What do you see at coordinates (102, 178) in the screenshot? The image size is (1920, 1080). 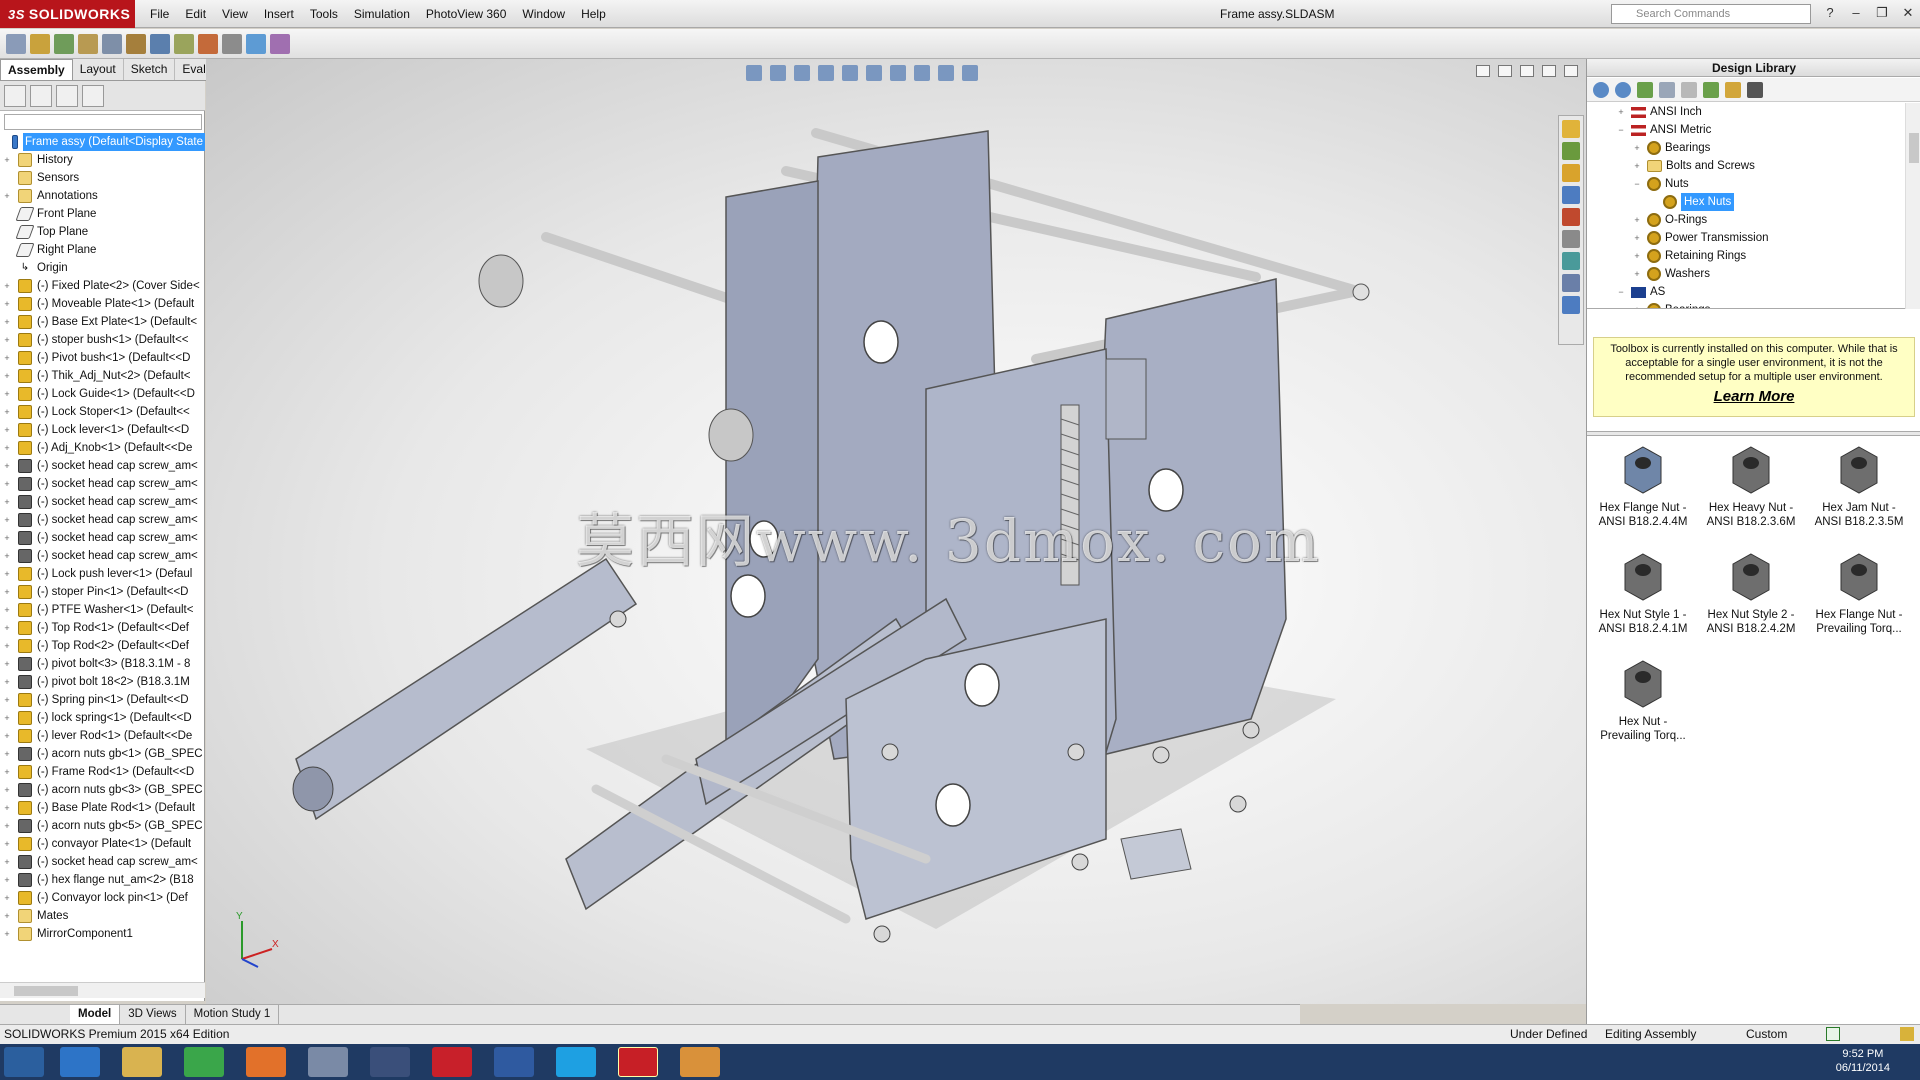 I see `tree-item: Sensors` at bounding box center [102, 178].